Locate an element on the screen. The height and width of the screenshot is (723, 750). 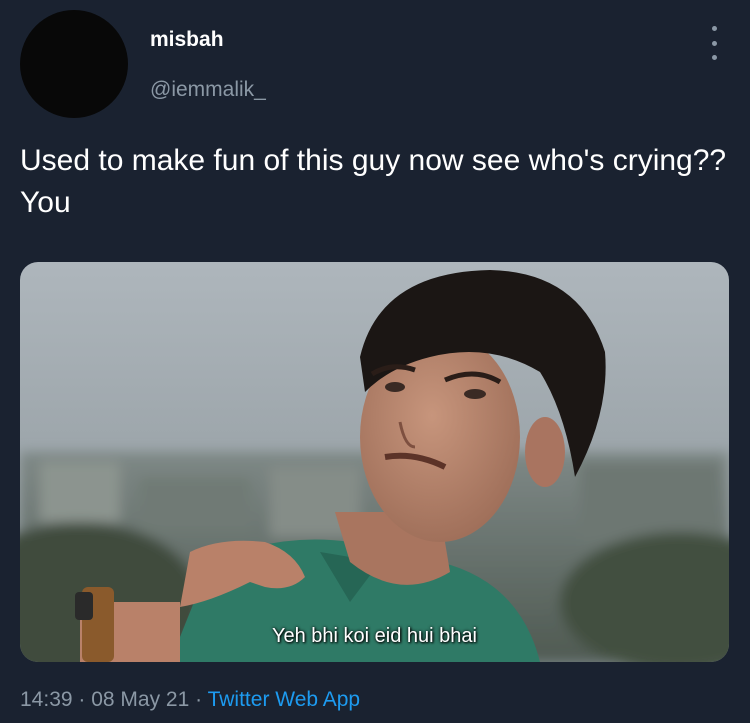
user-handle: @iemmalik_ is located at coordinates (208, 90).